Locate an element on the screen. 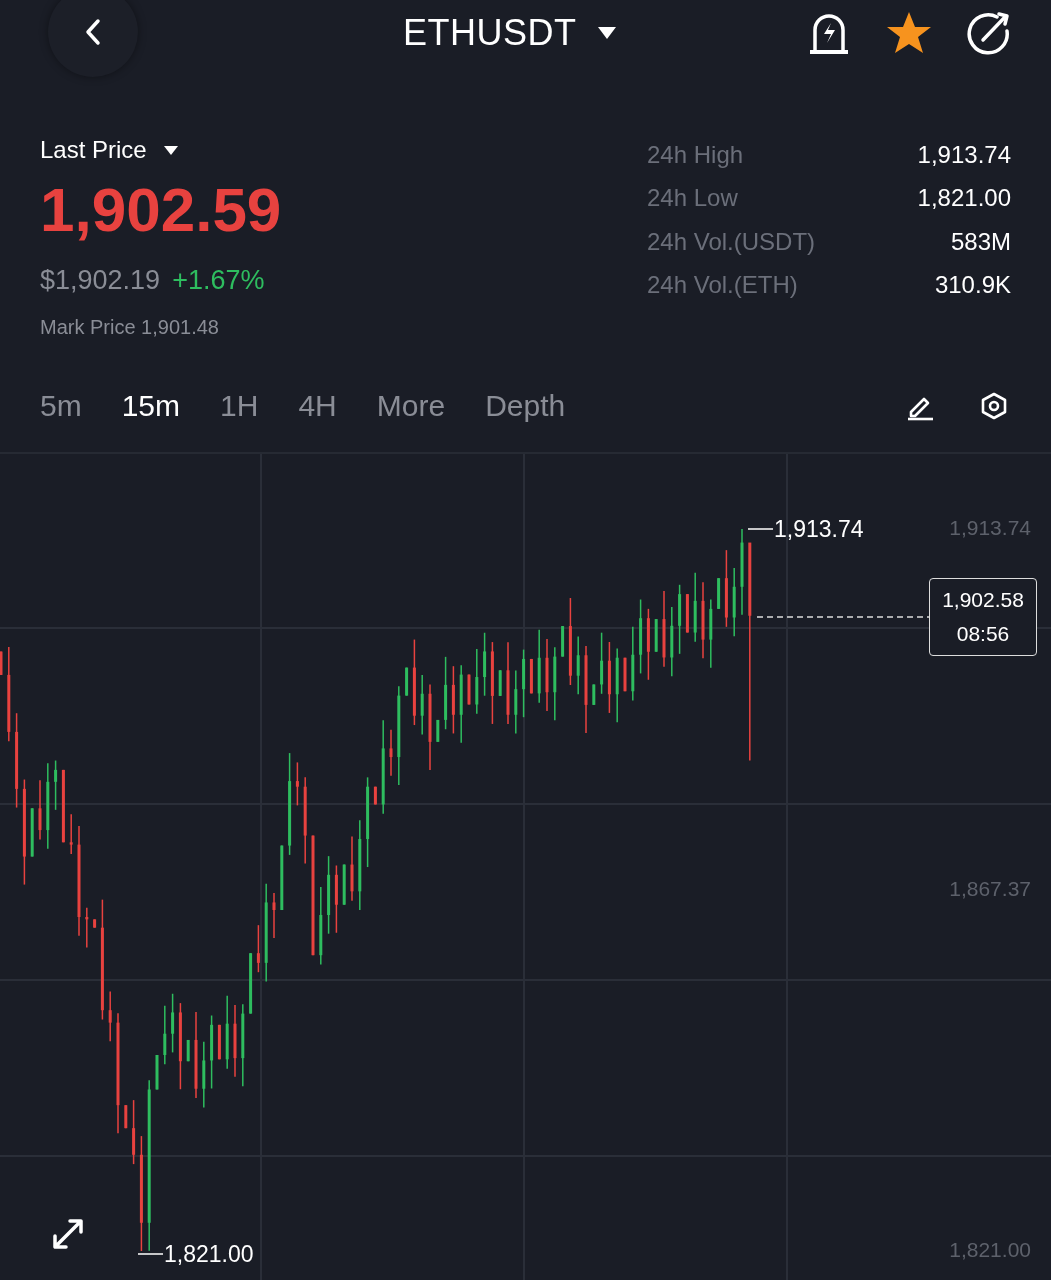 The height and width of the screenshot is (1280, 1051). stat-label: 24h Vol.(USDT) is located at coordinates (732, 241).